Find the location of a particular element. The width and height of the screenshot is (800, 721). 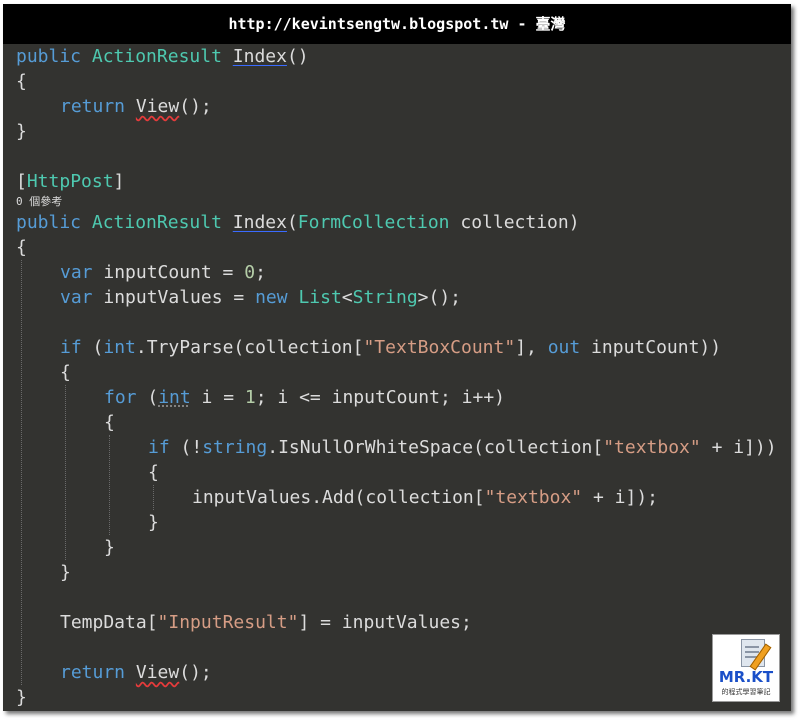

code-token: + i]); is located at coordinates (620, 497).